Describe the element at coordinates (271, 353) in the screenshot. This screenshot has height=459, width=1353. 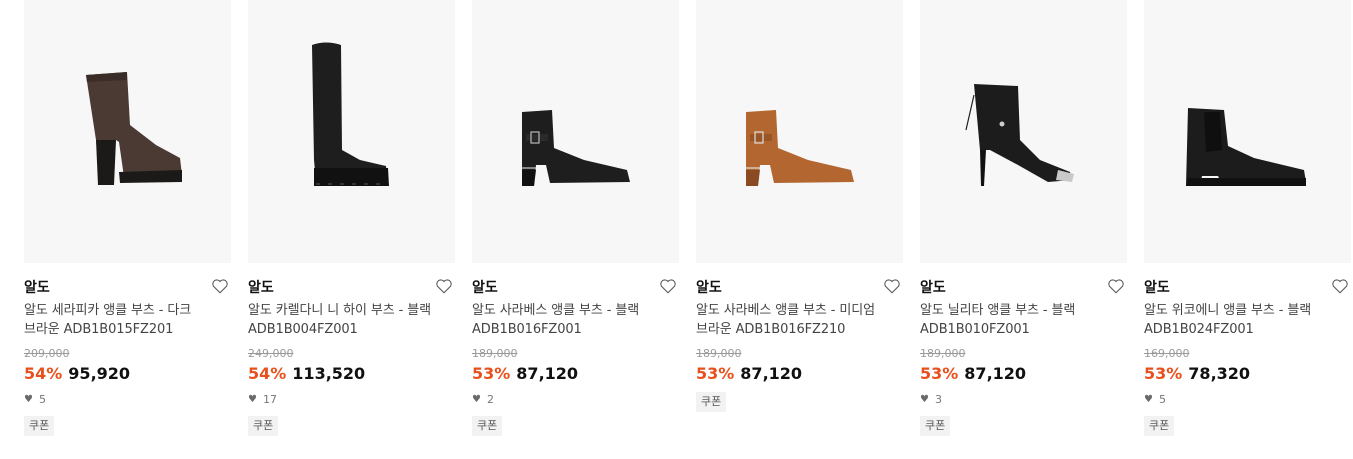
I see `original-price: 249,000` at that location.